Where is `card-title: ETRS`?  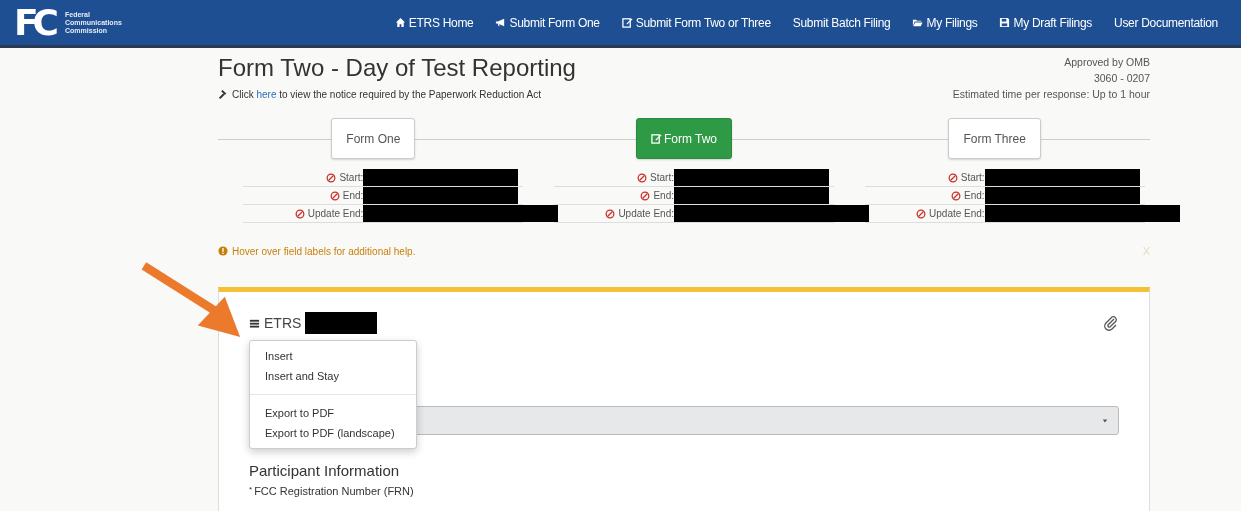
card-title: ETRS is located at coordinates (283, 323).